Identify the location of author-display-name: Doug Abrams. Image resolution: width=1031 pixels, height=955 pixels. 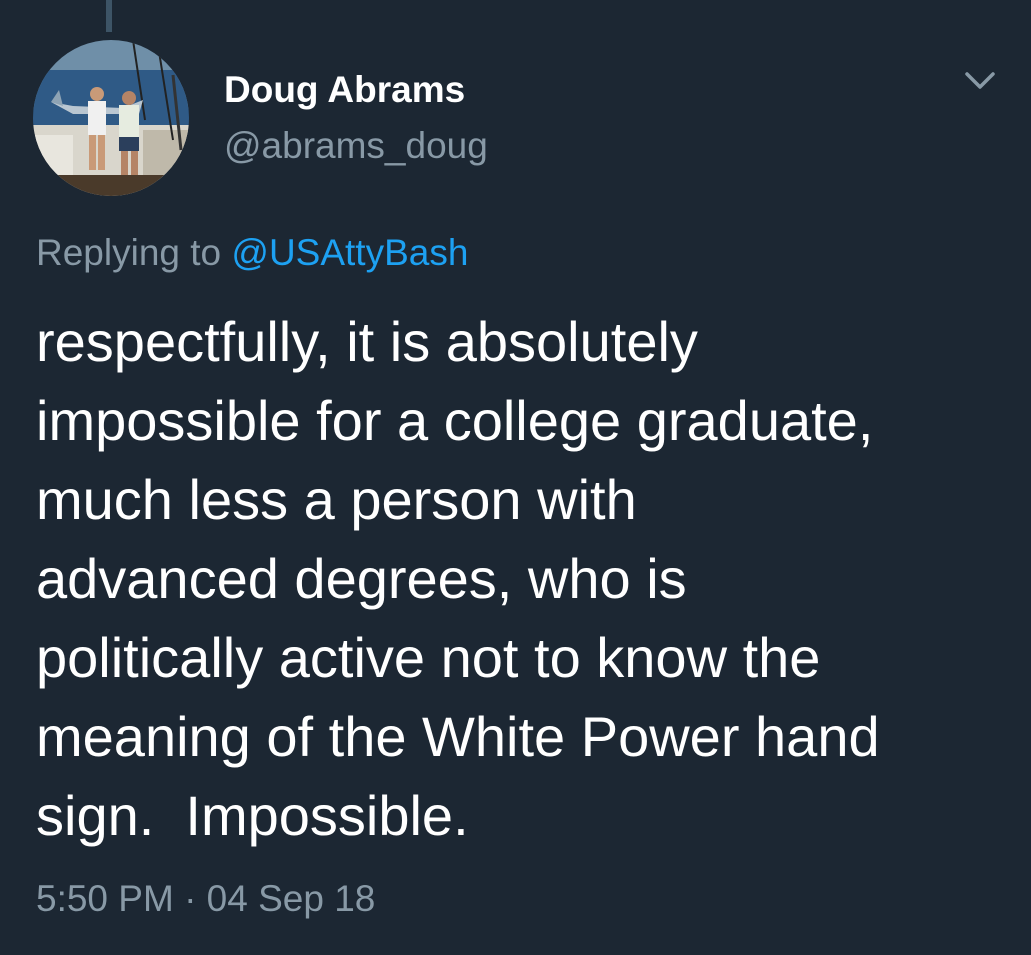
(344, 90).